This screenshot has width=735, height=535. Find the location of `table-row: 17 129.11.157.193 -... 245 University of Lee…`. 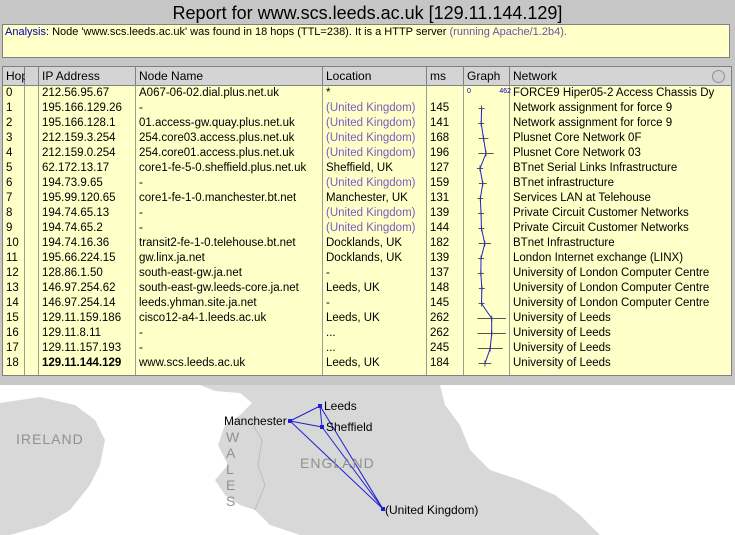

table-row: 17 129.11.157.193 -... 245 University of Lee… is located at coordinates (367, 348).